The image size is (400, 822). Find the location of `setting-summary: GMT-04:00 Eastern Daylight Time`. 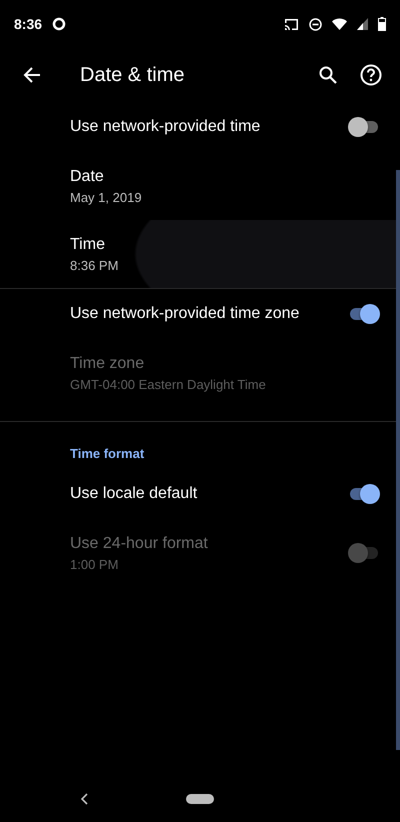

setting-summary: GMT-04:00 Eastern Daylight Time is located at coordinates (168, 384).